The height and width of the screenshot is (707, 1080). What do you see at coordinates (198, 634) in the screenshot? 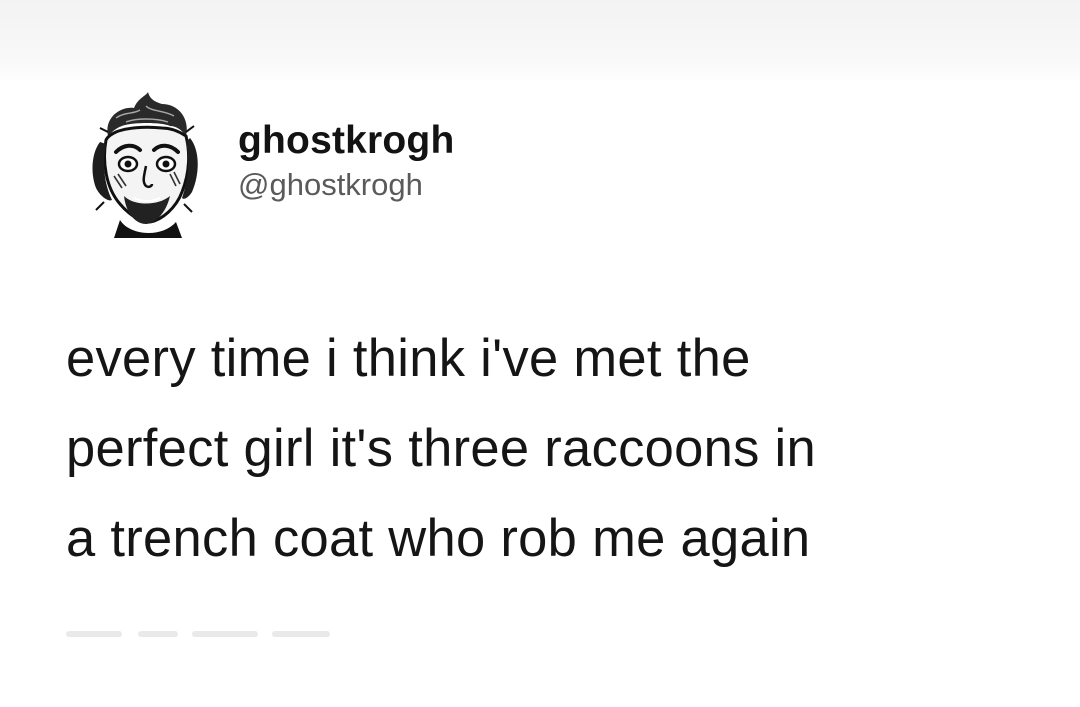
I see `faded-footer-mark` at bounding box center [198, 634].